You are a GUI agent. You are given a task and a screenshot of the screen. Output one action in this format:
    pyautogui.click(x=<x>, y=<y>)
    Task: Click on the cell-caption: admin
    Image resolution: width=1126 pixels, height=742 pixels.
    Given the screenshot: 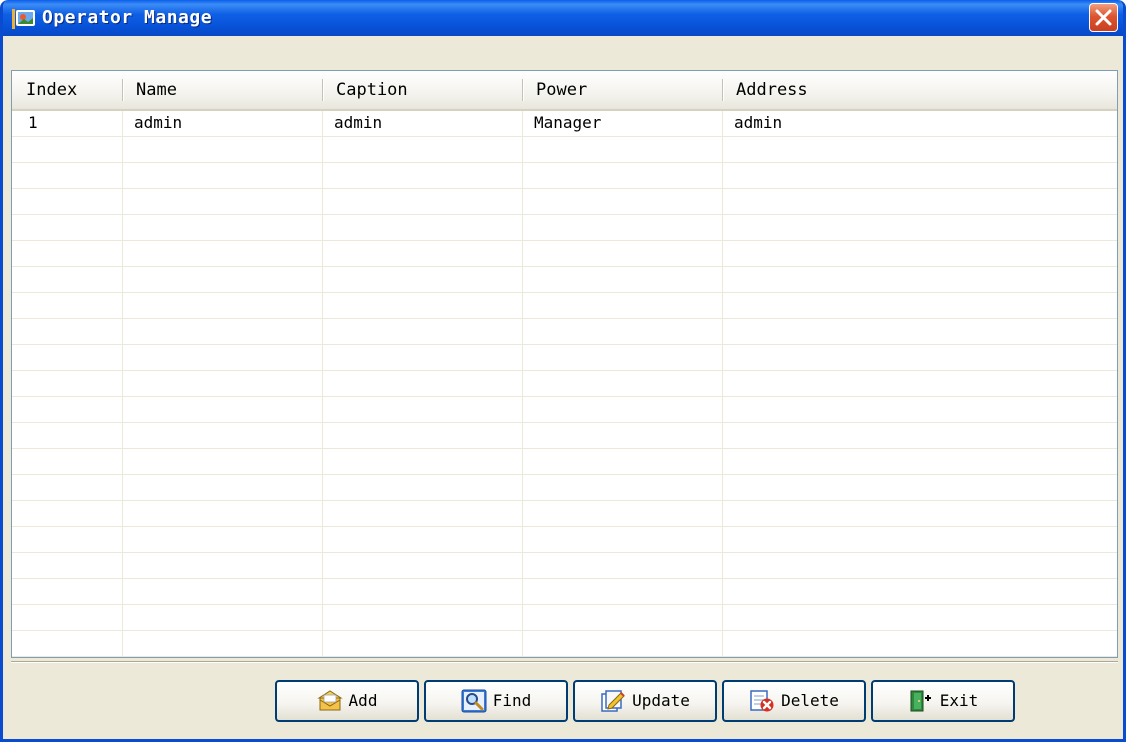 What is the action you would take?
    pyautogui.click(x=358, y=122)
    